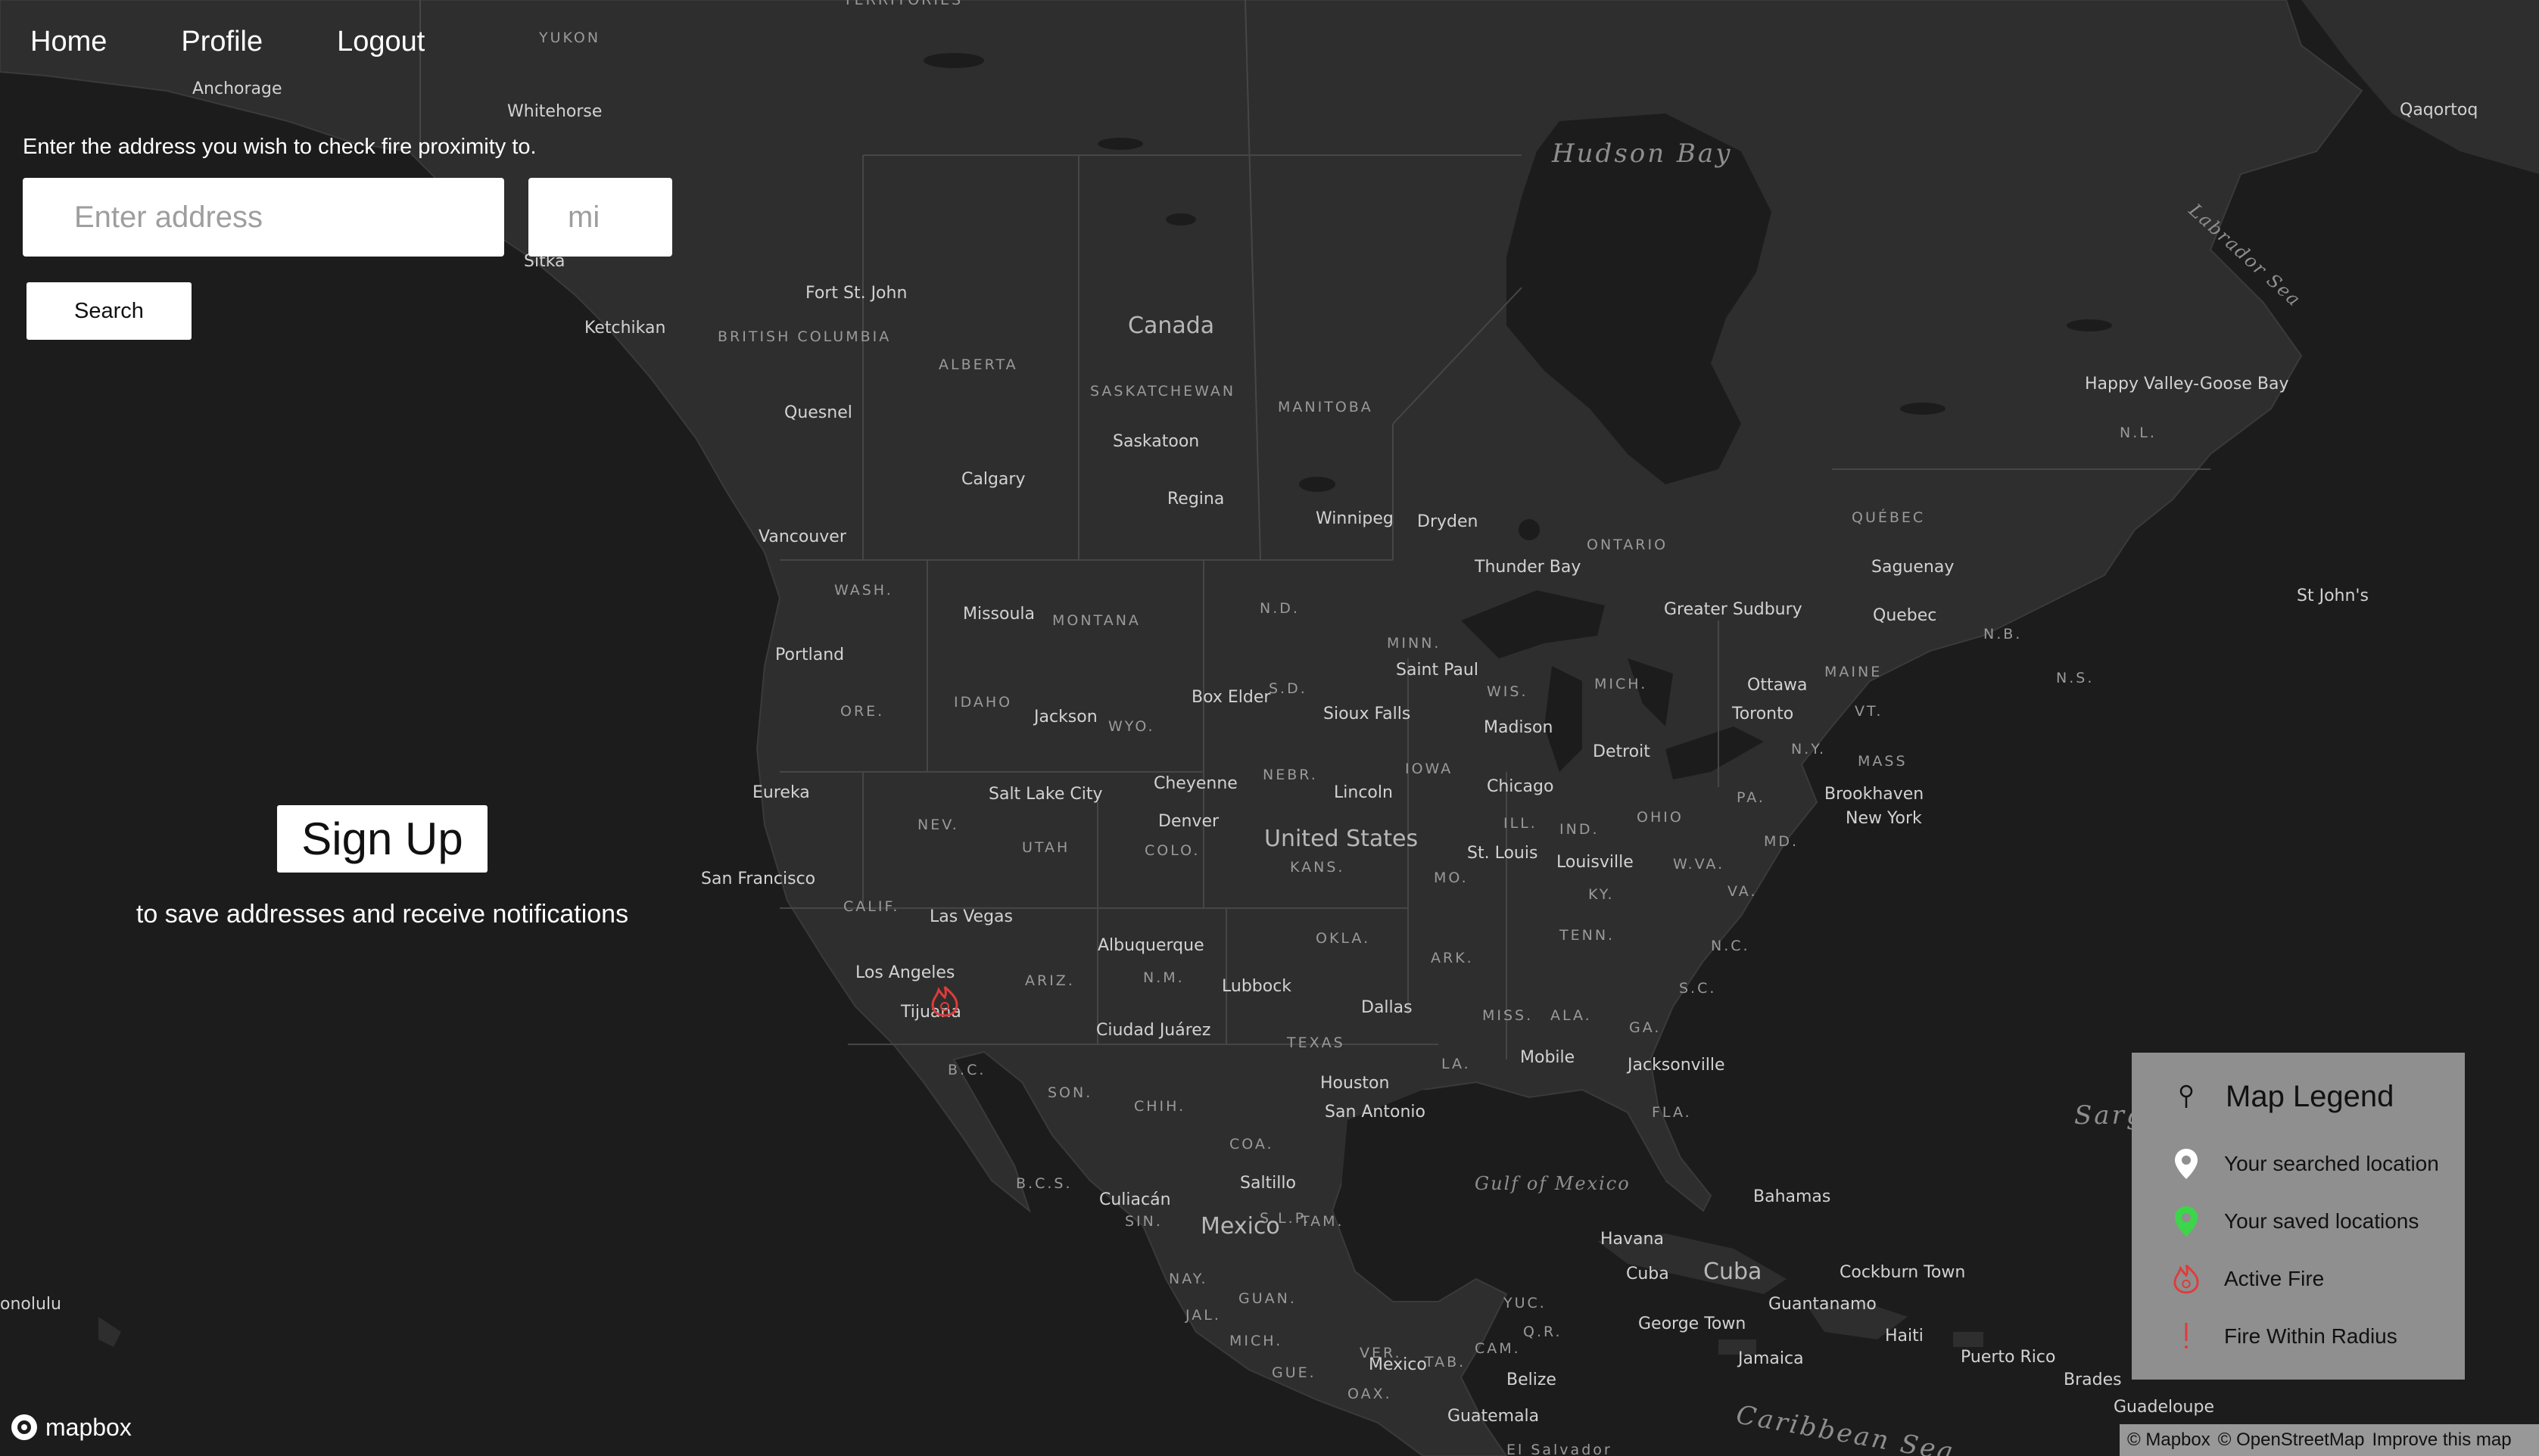 The height and width of the screenshot is (1456, 2539). Describe the element at coordinates (1903, 1272) in the screenshot. I see `svg-text: Cockburn Town` at that location.